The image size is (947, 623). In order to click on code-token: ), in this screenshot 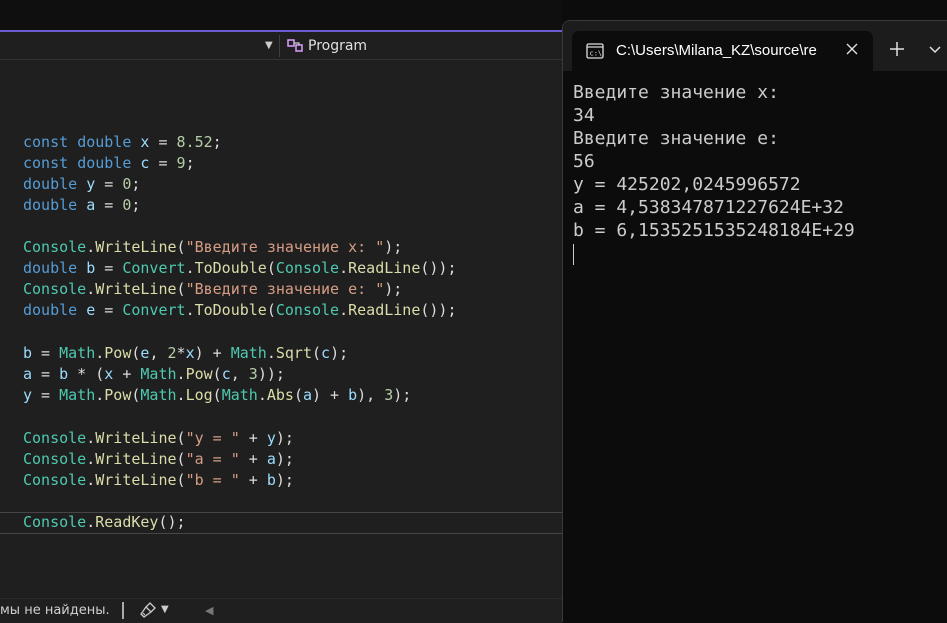, I will do `click(371, 395)`.